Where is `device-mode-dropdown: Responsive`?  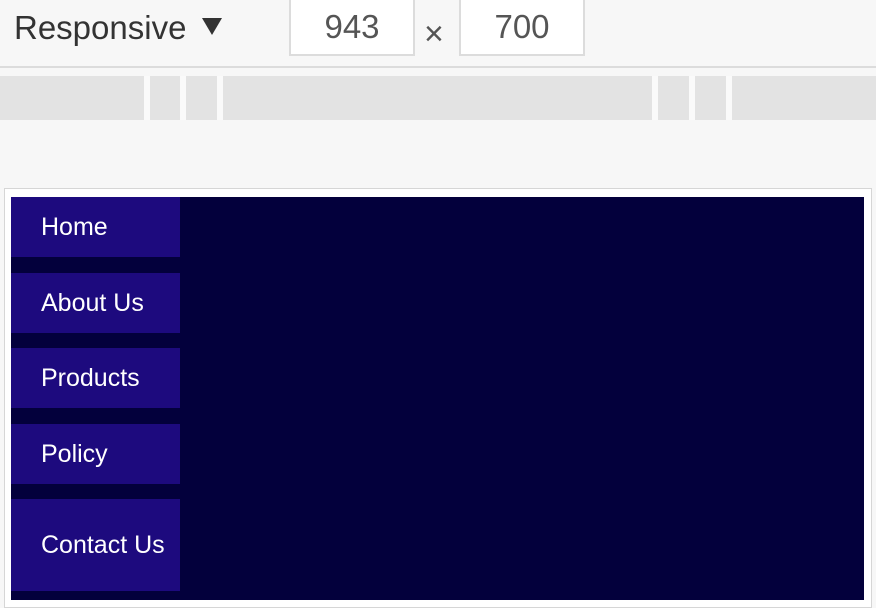
device-mode-dropdown: Responsive is located at coordinates (118, 28).